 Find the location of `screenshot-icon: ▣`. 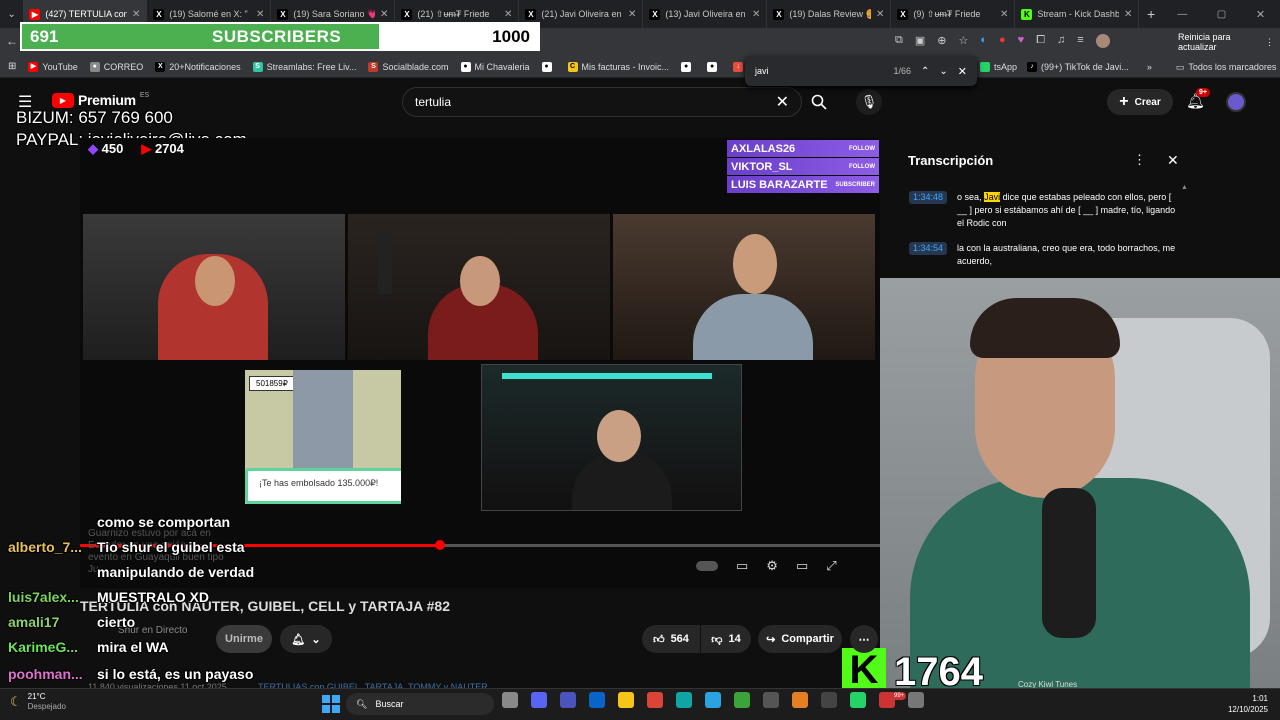

screenshot-icon: ▣ is located at coordinates (920, 41).